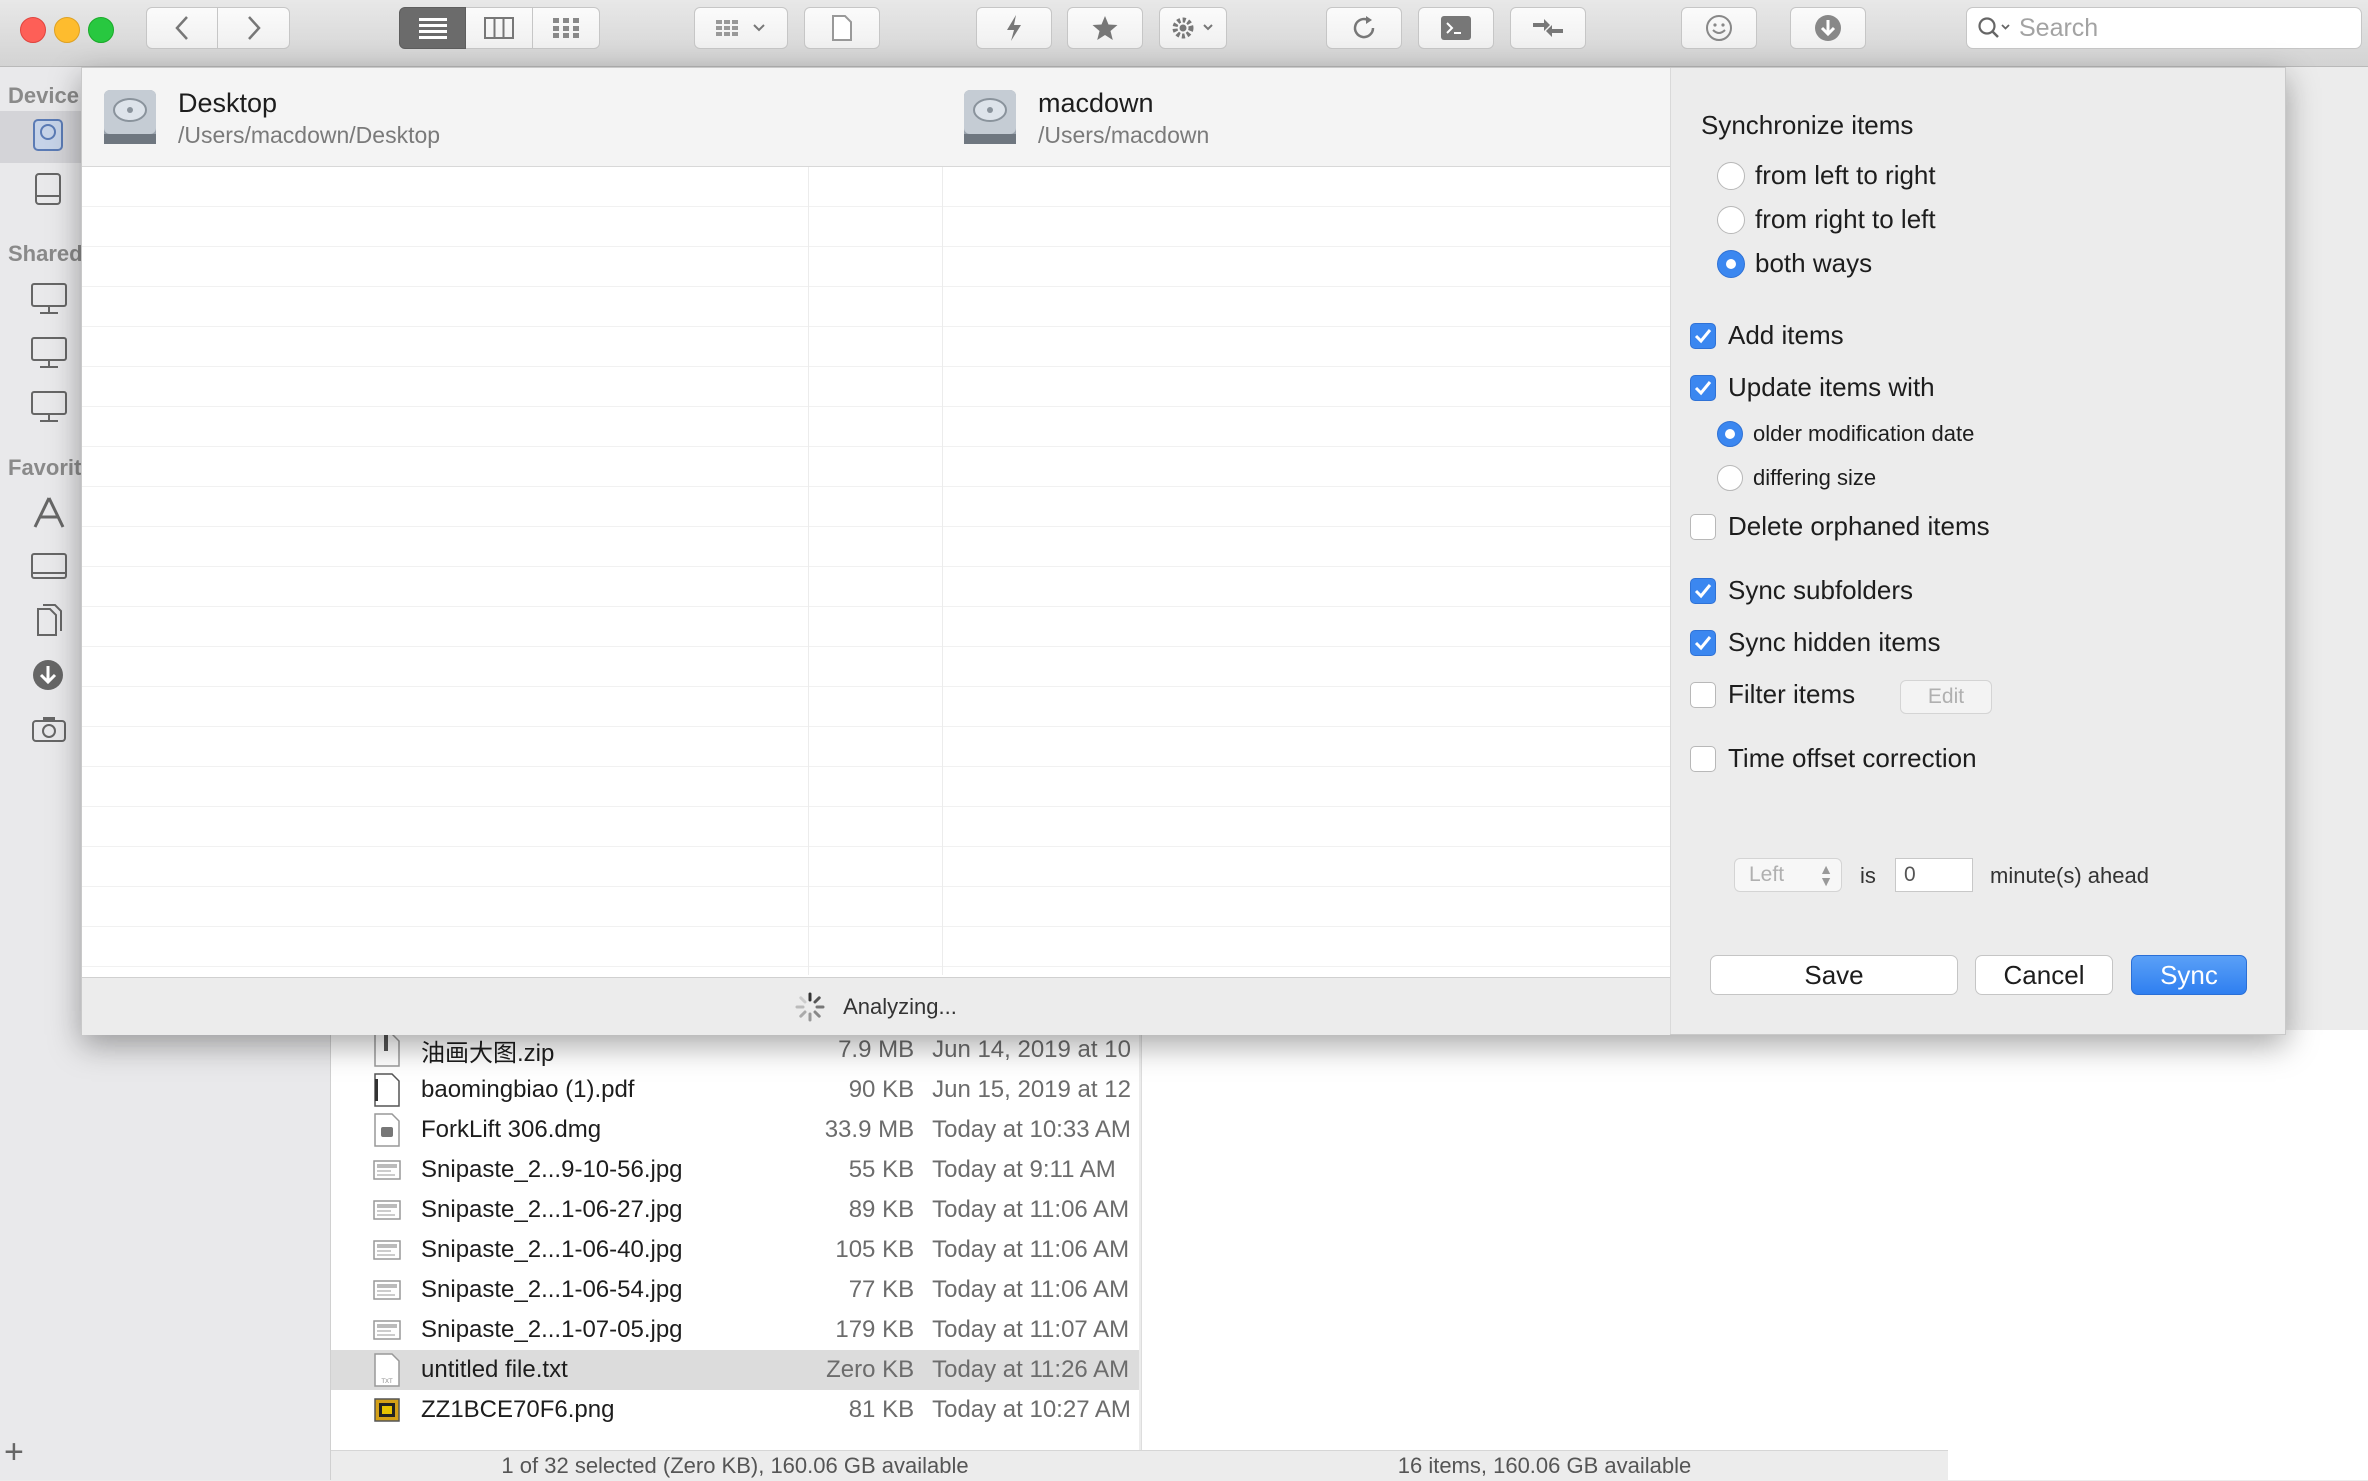  I want to click on radio-left-to-right, so click(1731, 175).